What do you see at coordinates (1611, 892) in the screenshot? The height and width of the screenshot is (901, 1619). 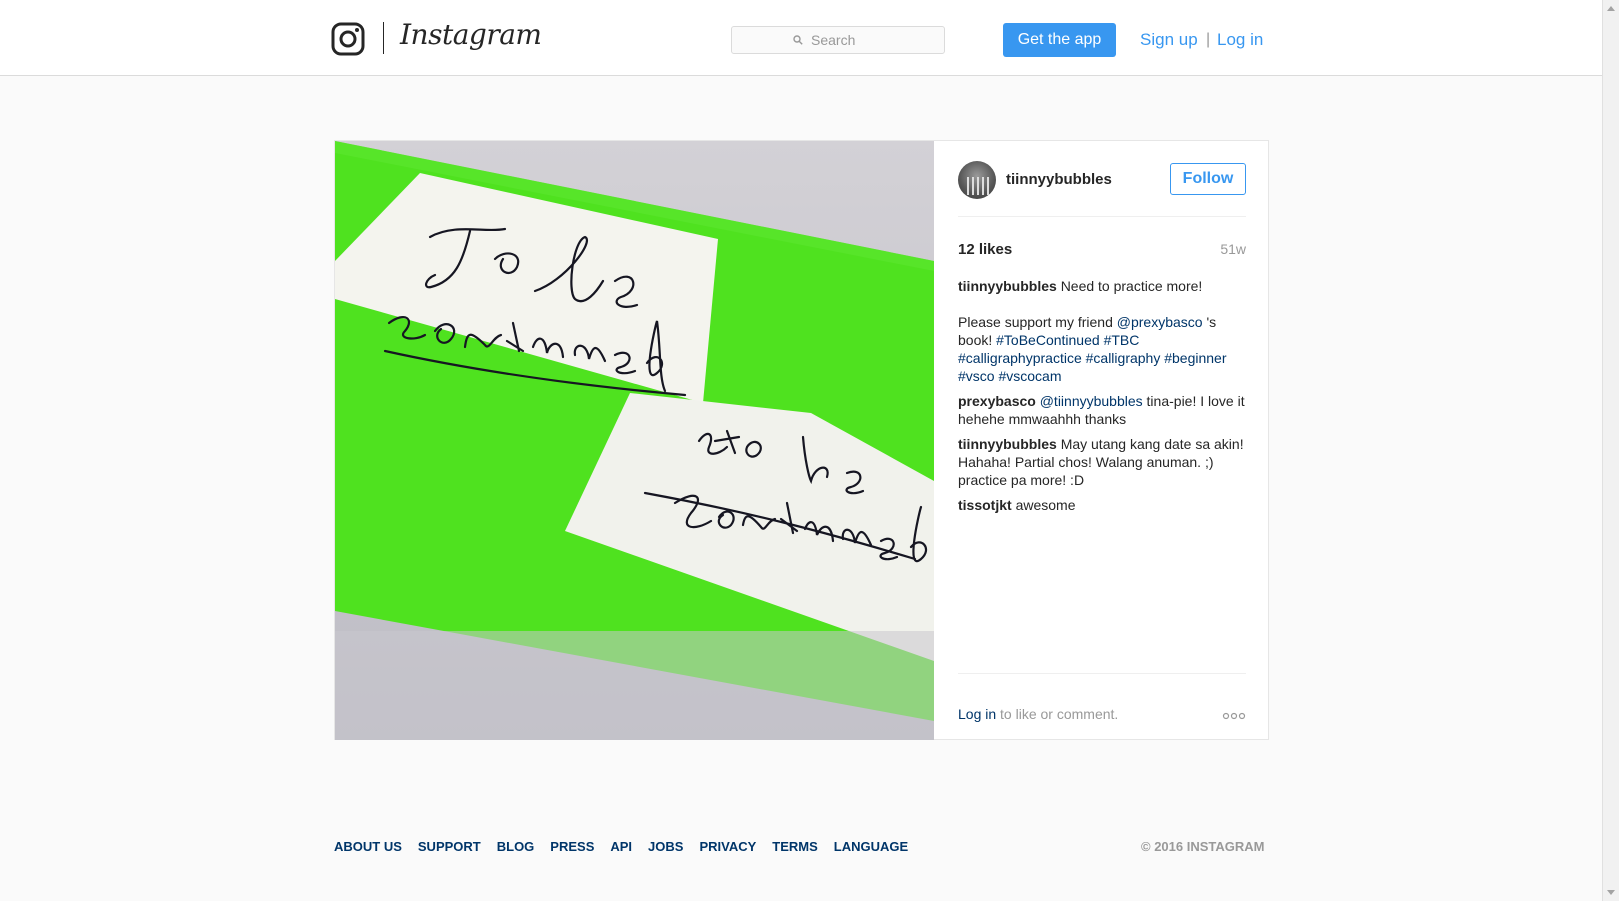 I see `scroll-down-arrow-icon` at bounding box center [1611, 892].